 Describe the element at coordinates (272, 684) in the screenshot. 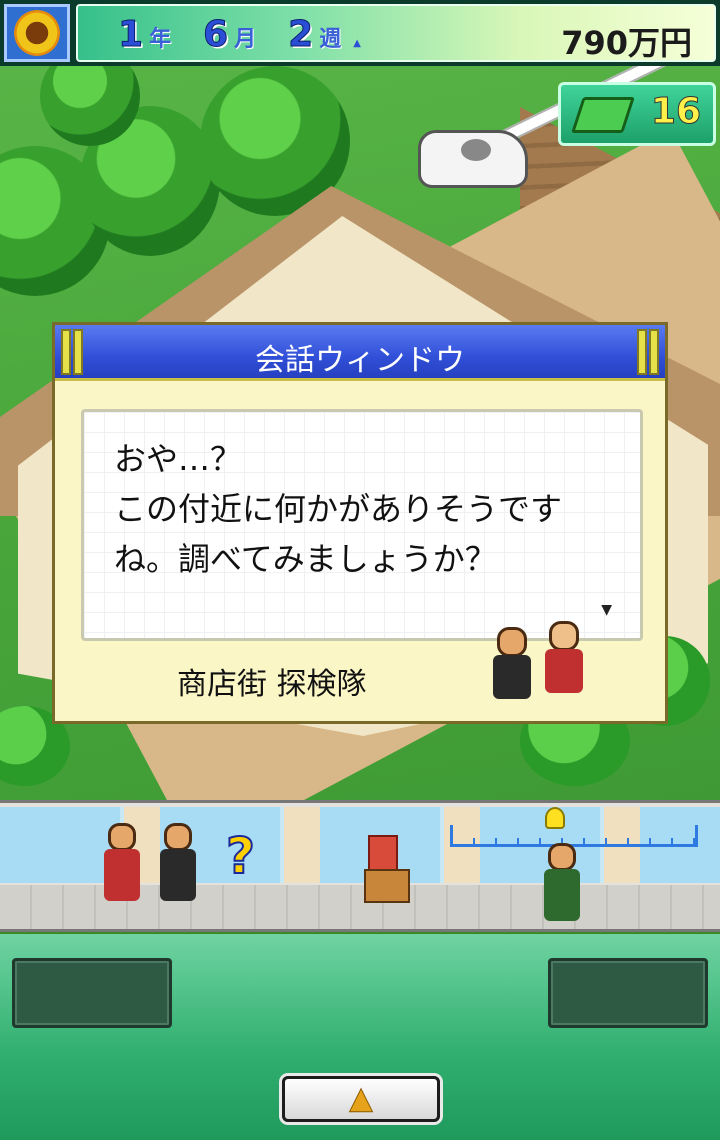

I see `speaker-name: 商店街 探検隊` at that location.